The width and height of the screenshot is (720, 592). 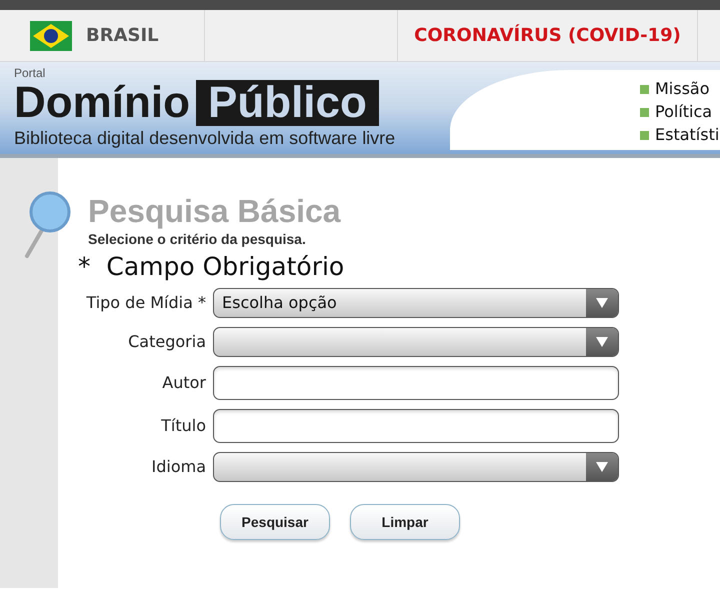 I want to click on field-label: Idioma, so click(x=178, y=467).